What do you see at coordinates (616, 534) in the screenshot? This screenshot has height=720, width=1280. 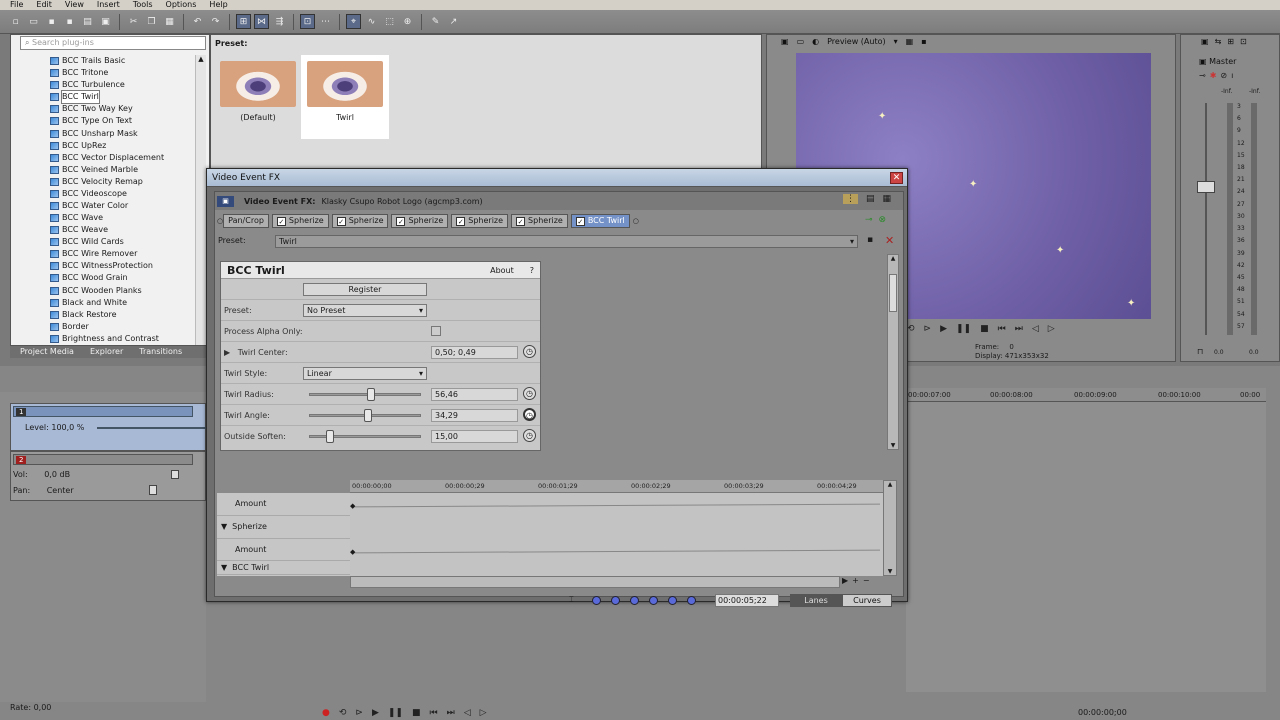 I see `keyframe-lanes: ◆ ◆` at bounding box center [616, 534].